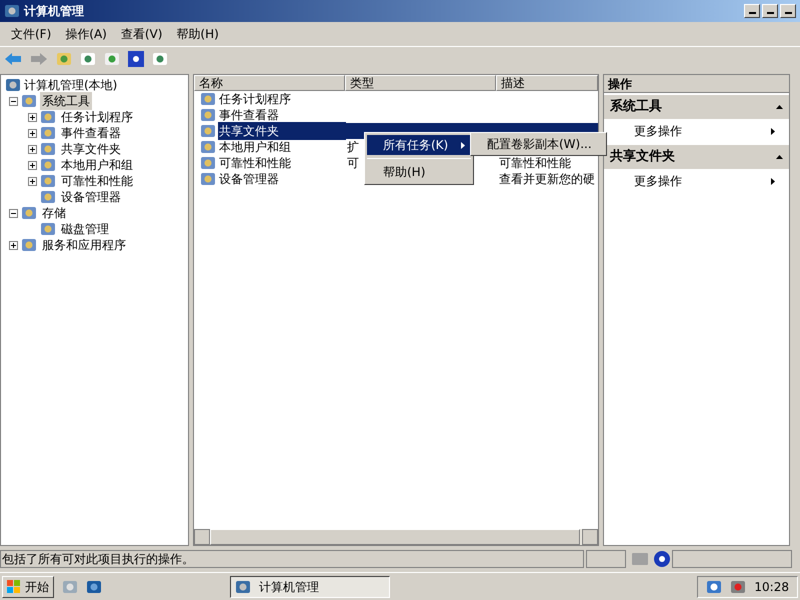 The height and width of the screenshot is (600, 800). I want to click on clock: 10:28, so click(771, 587).